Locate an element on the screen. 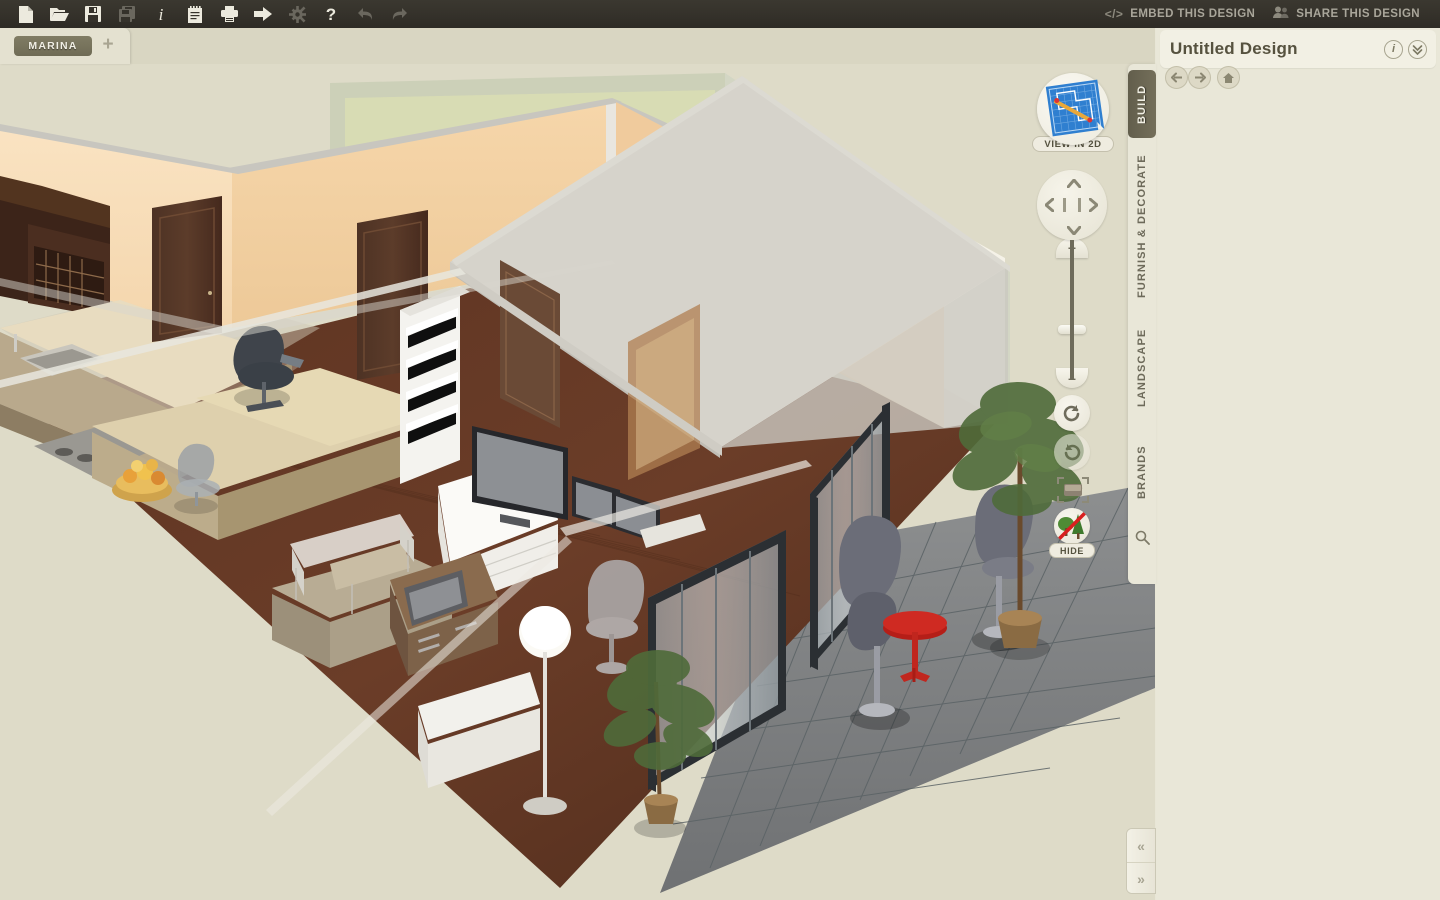 This screenshot has height=900, width=1440. title-bar-buttons: i is located at coordinates (1410, 49).